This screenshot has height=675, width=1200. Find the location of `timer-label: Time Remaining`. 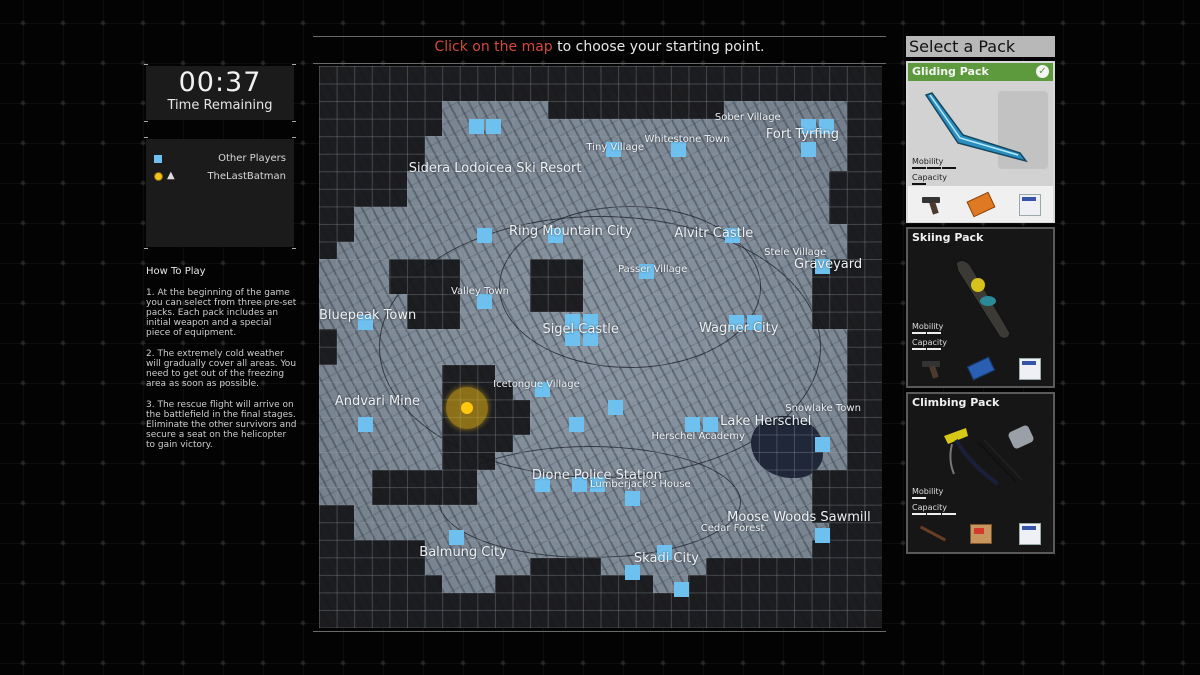

timer-label: Time Remaining is located at coordinates (220, 105).